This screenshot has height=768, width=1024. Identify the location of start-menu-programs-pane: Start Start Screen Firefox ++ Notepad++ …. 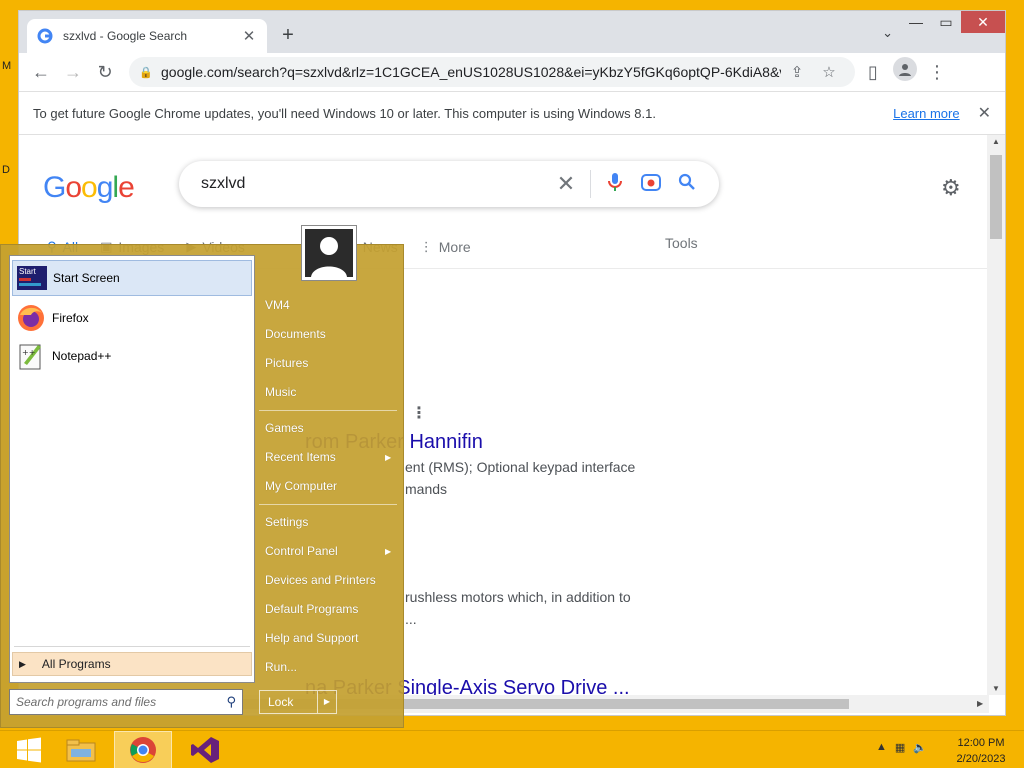
(132, 469).